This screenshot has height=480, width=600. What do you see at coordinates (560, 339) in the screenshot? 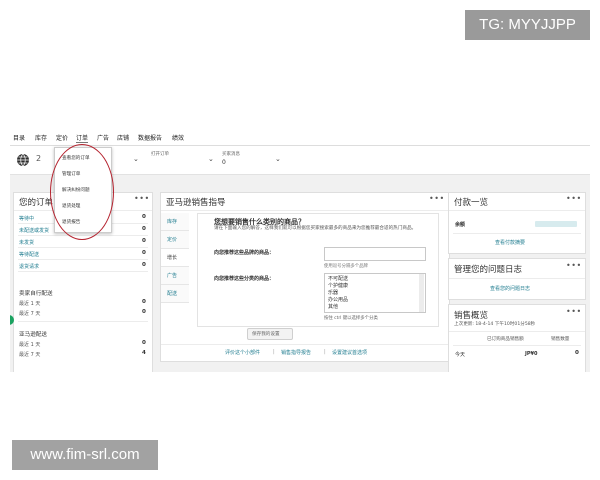
I see `col-units: 销售数量` at bounding box center [560, 339].